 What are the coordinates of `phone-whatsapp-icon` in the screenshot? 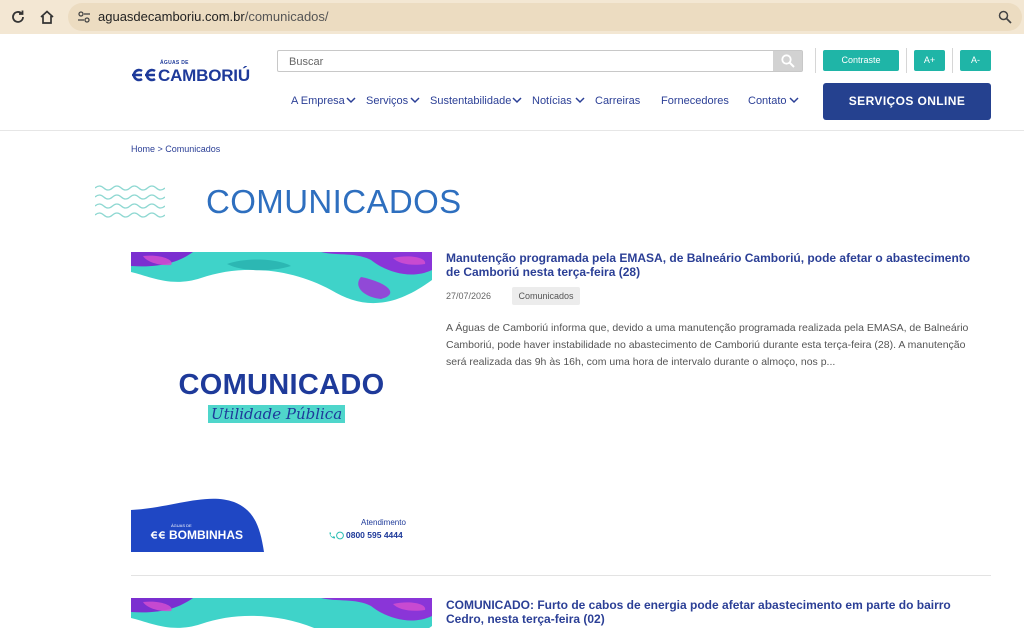 It's located at (336, 535).